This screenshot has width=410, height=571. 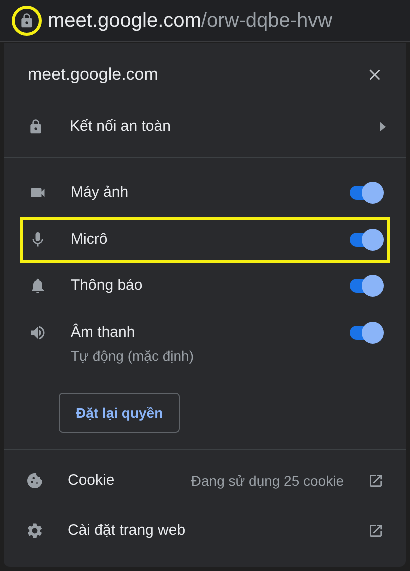 What do you see at coordinates (133, 356) in the screenshot?
I see `permission-sublabel: Tự động (mặc định)` at bounding box center [133, 356].